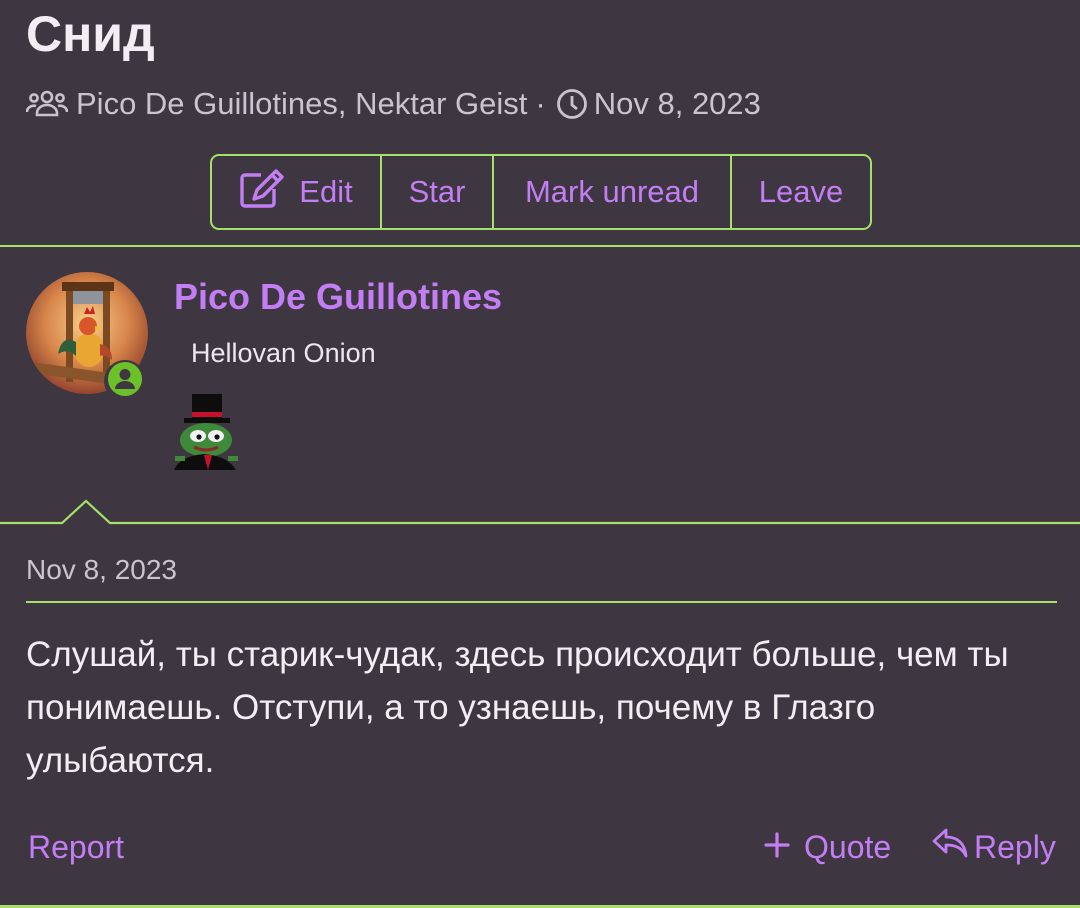 This screenshot has width=1080, height=908. Describe the element at coordinates (541, 602) in the screenshot. I see `date-divider` at that location.